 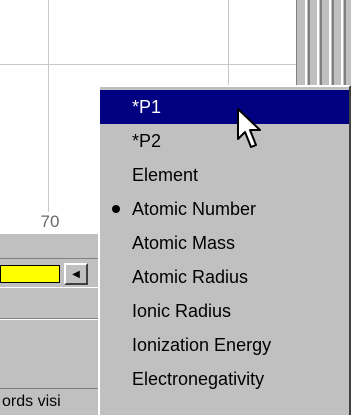 I want to click on menu-item-atomic-radius: Atomic Radius, so click(x=224, y=277).